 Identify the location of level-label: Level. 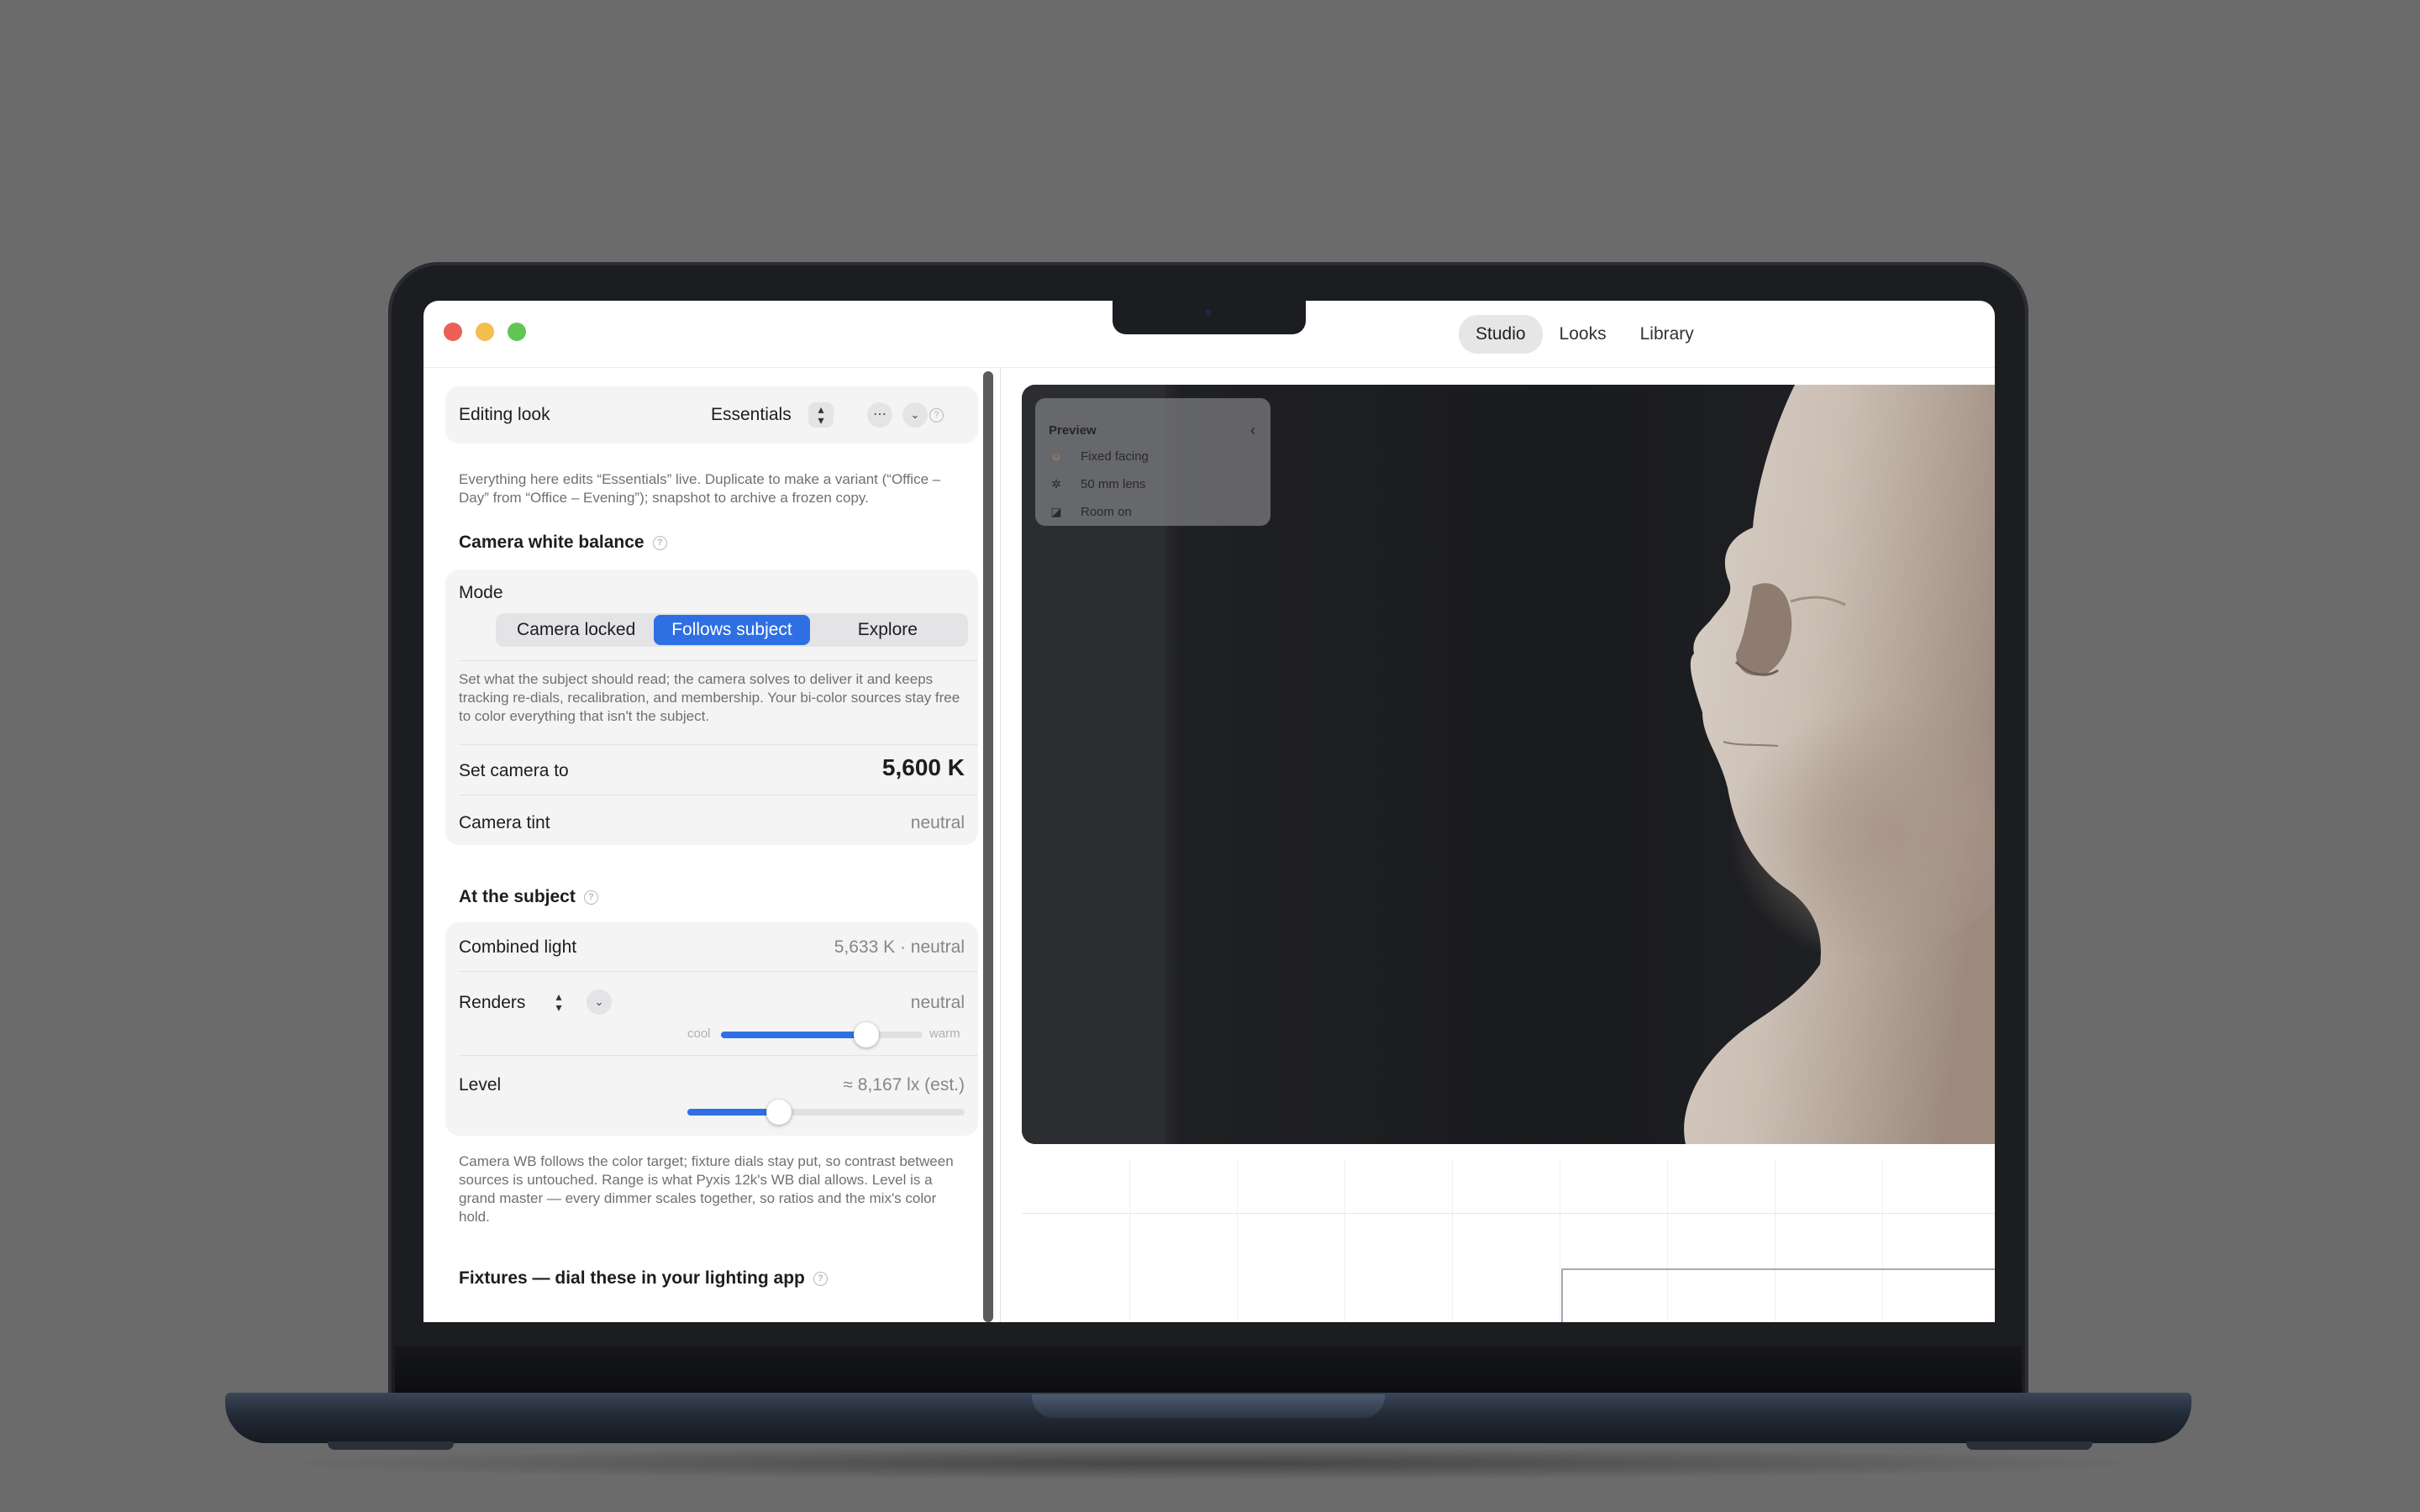
(481, 1085).